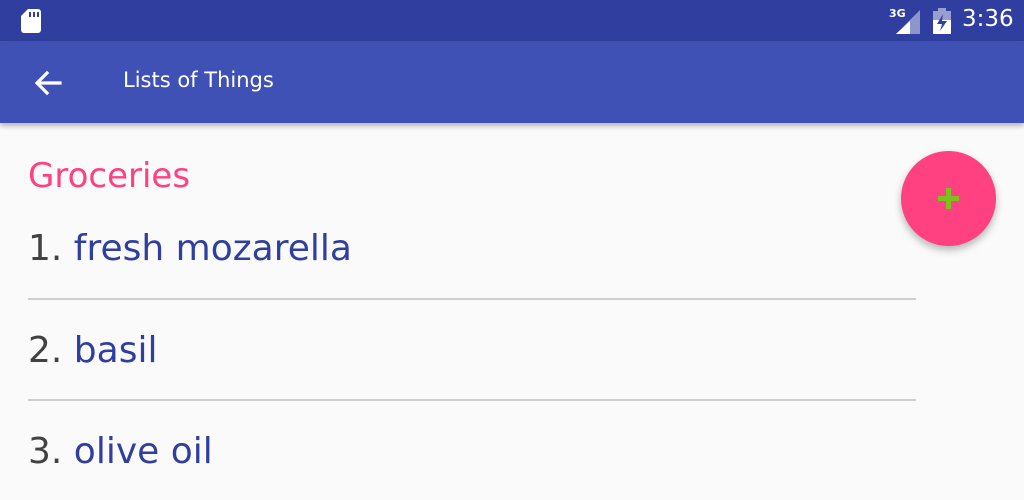 The width and height of the screenshot is (1024, 500). I want to click on toolbar-title: Lists of Things, so click(198, 80).